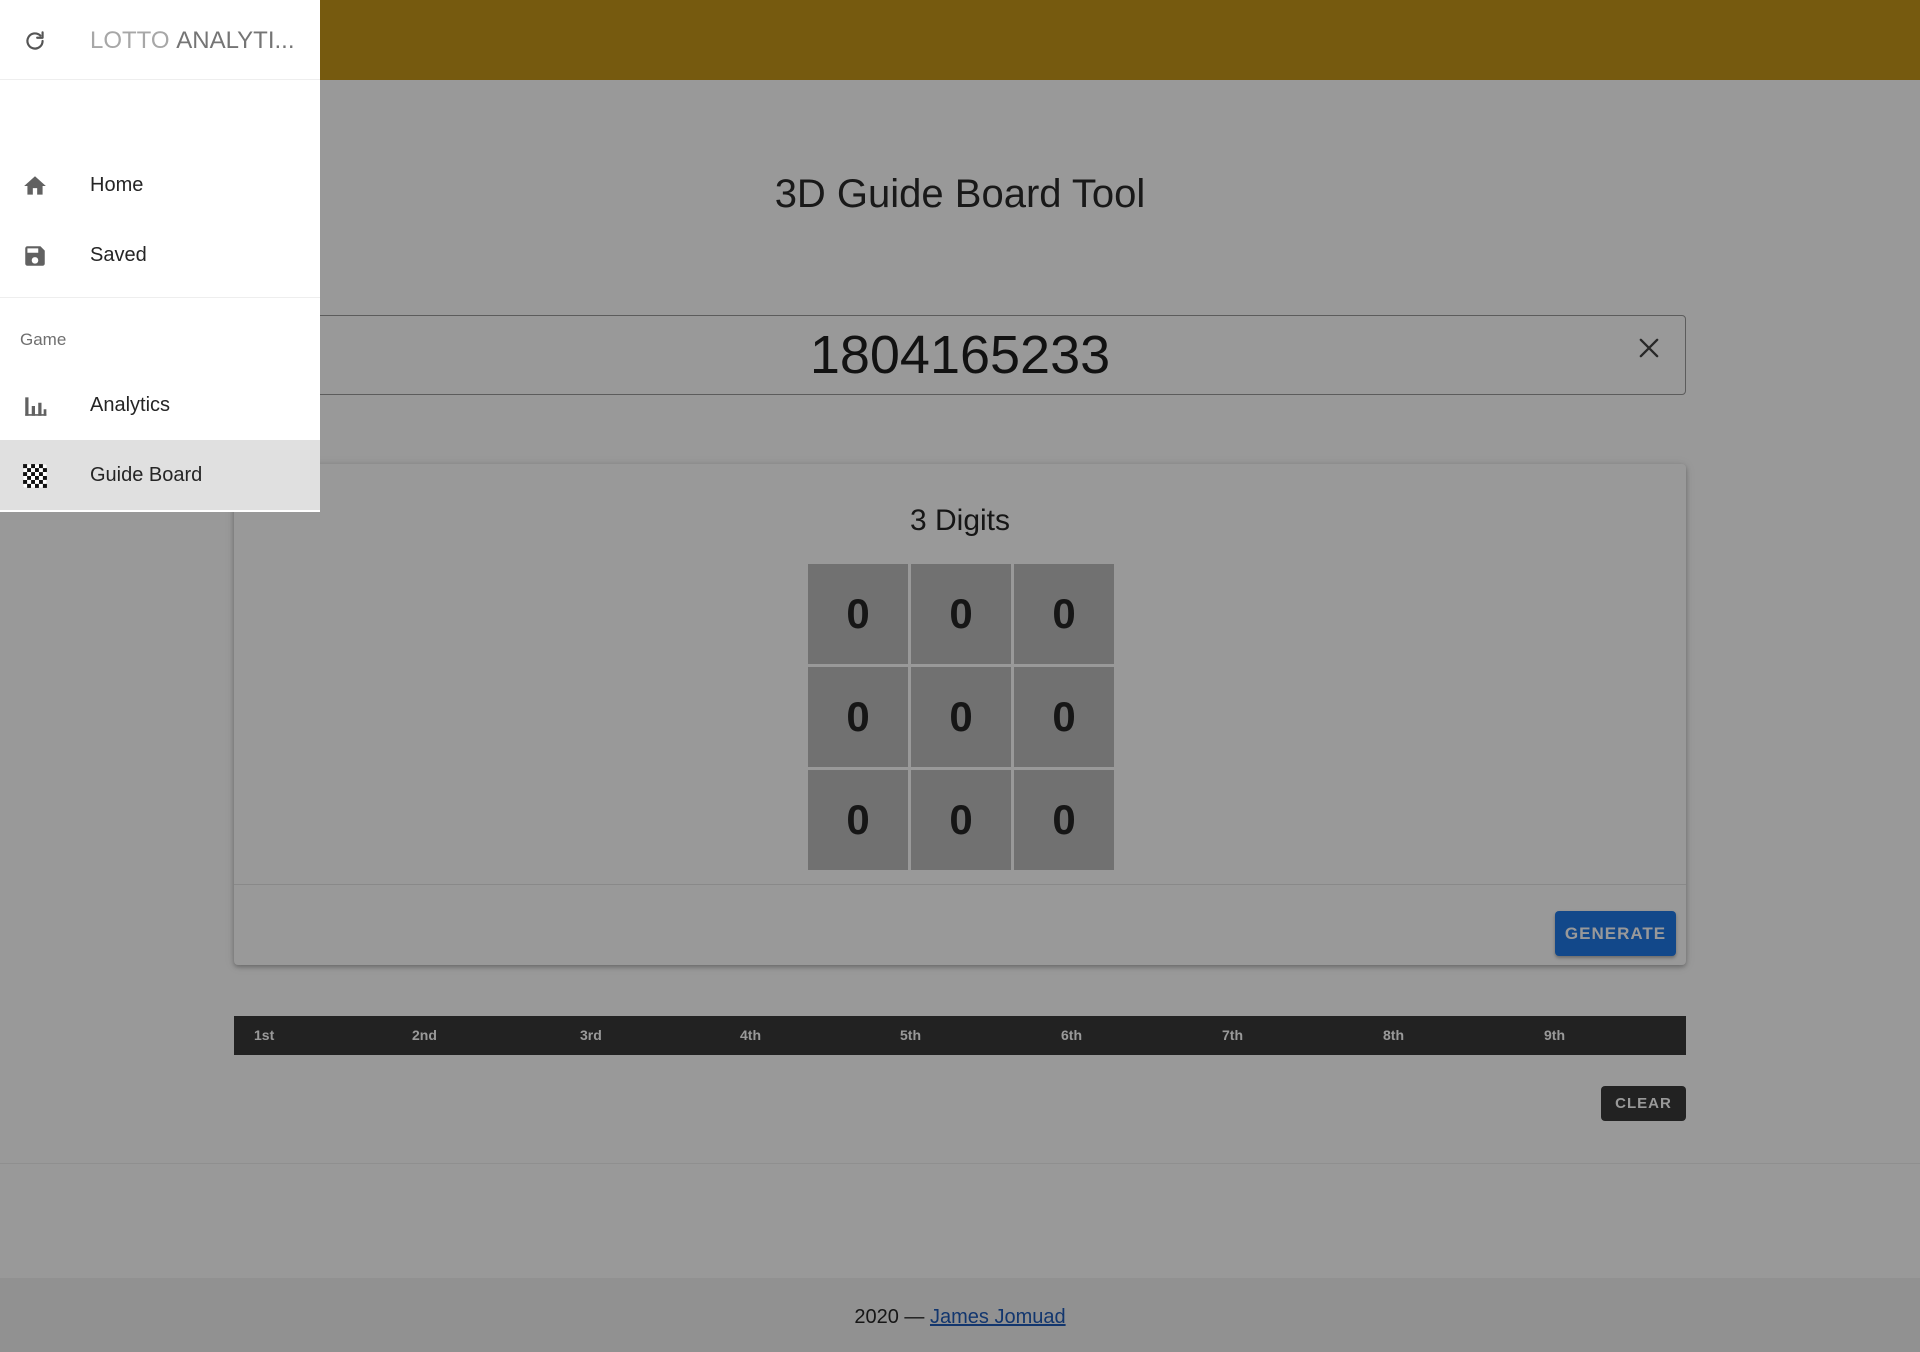 Image resolution: width=1920 pixels, height=1352 pixels. What do you see at coordinates (117, 185) in the screenshot?
I see `nav-item-label: Home` at bounding box center [117, 185].